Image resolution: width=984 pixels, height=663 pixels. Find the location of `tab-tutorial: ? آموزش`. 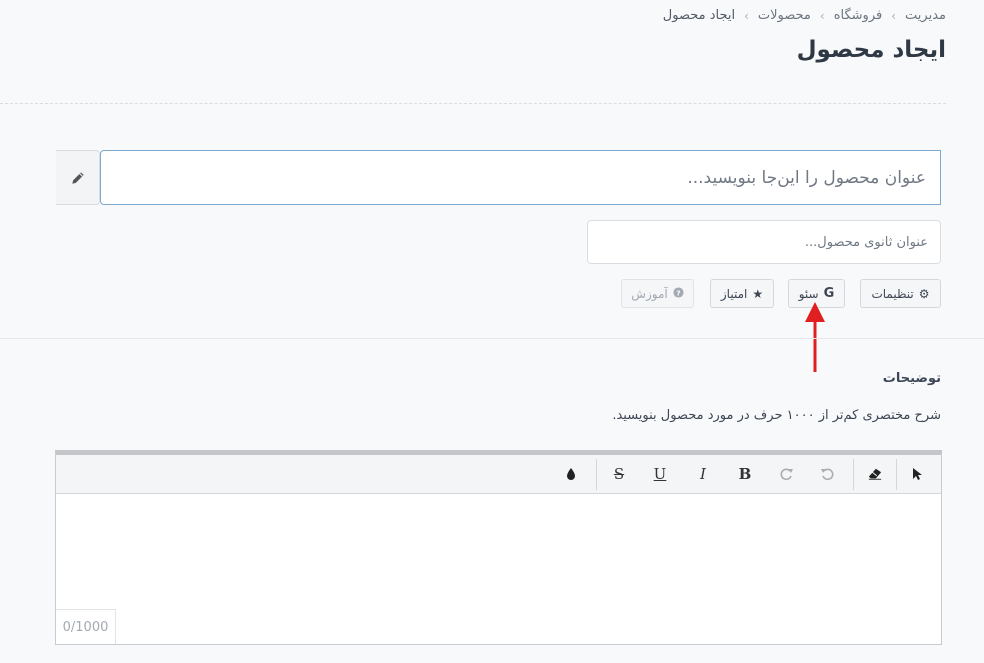

tab-tutorial: ? آموزش is located at coordinates (657, 293).